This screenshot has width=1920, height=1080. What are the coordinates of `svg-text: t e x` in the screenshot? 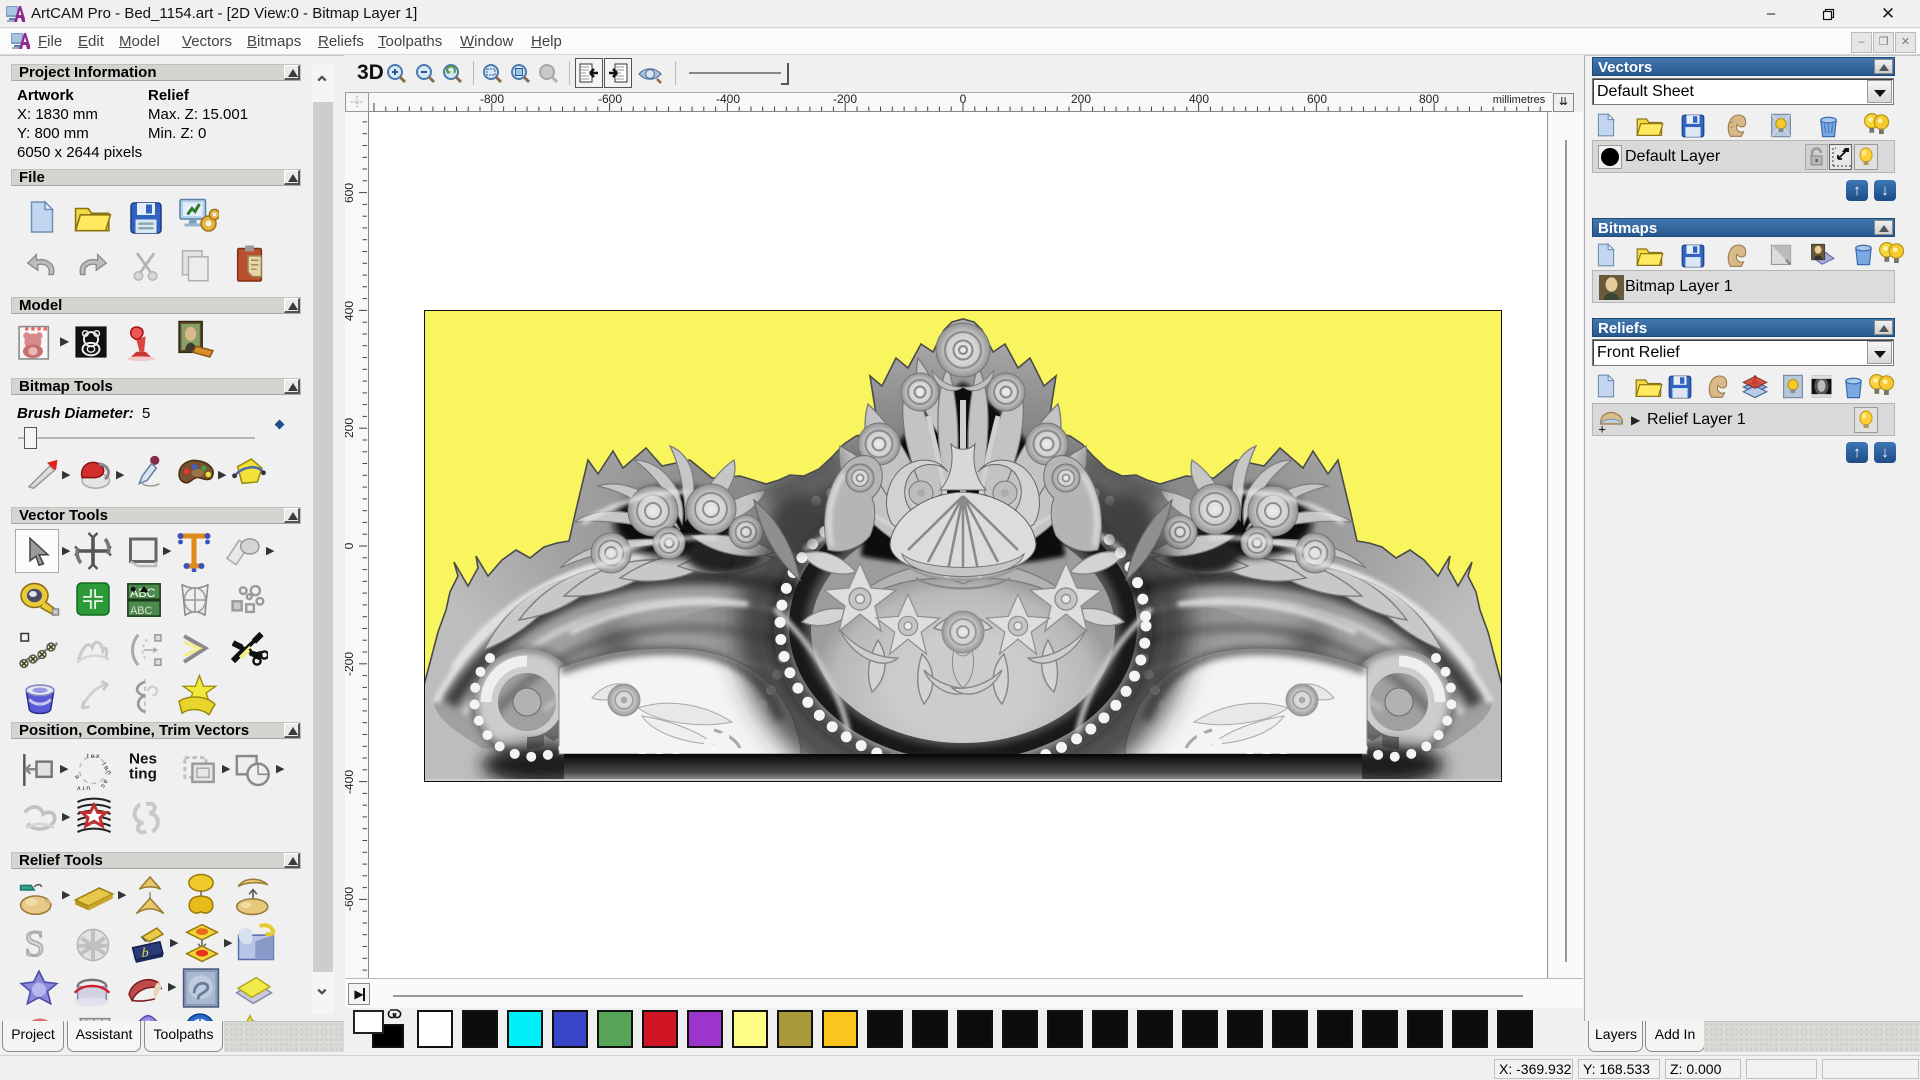 It's located at (93, 756).